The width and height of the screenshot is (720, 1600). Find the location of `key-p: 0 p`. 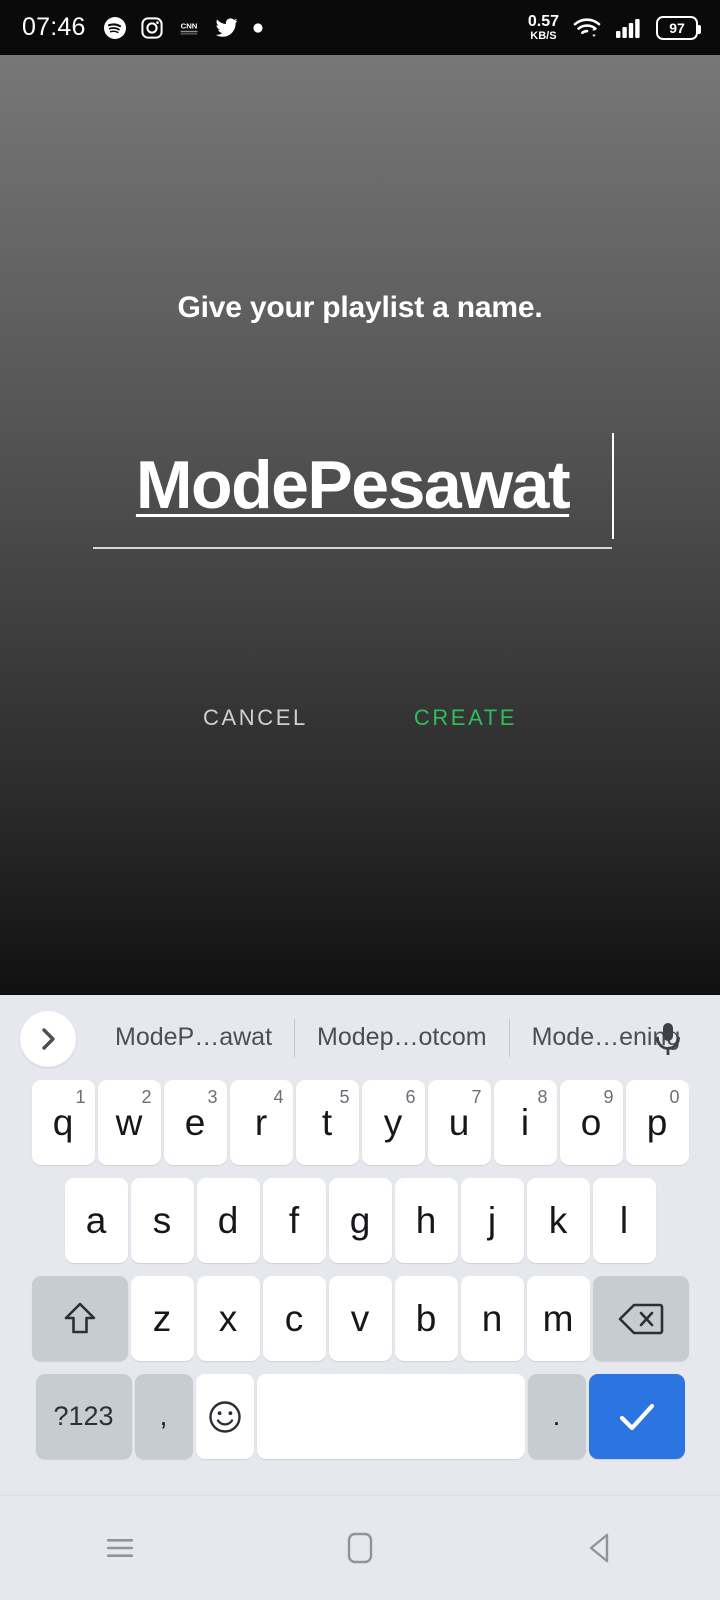

key-p: 0 p is located at coordinates (657, 1122).